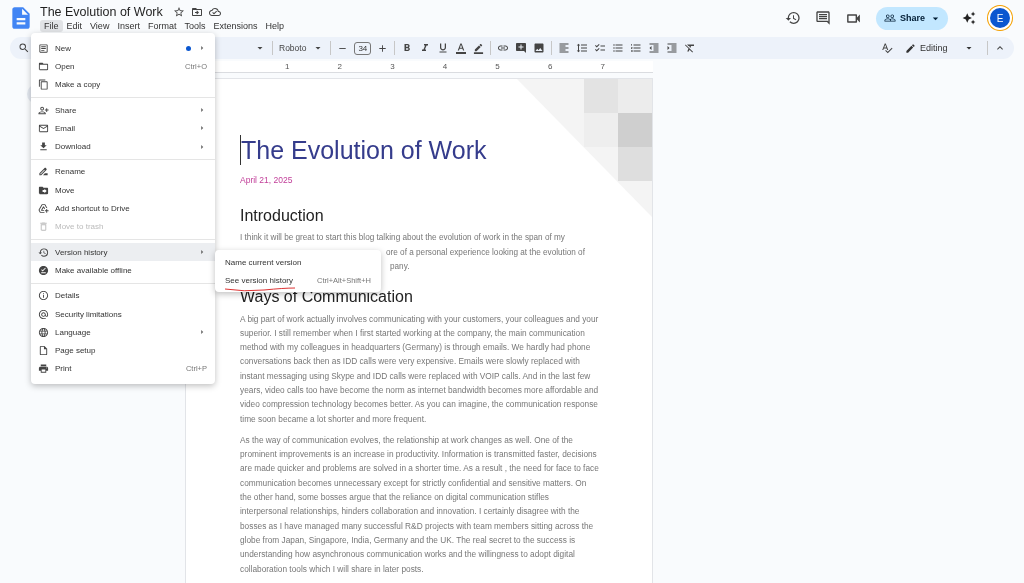 The height and width of the screenshot is (583, 1024). What do you see at coordinates (43, 110) in the screenshot?
I see `person-add-icon` at bounding box center [43, 110].